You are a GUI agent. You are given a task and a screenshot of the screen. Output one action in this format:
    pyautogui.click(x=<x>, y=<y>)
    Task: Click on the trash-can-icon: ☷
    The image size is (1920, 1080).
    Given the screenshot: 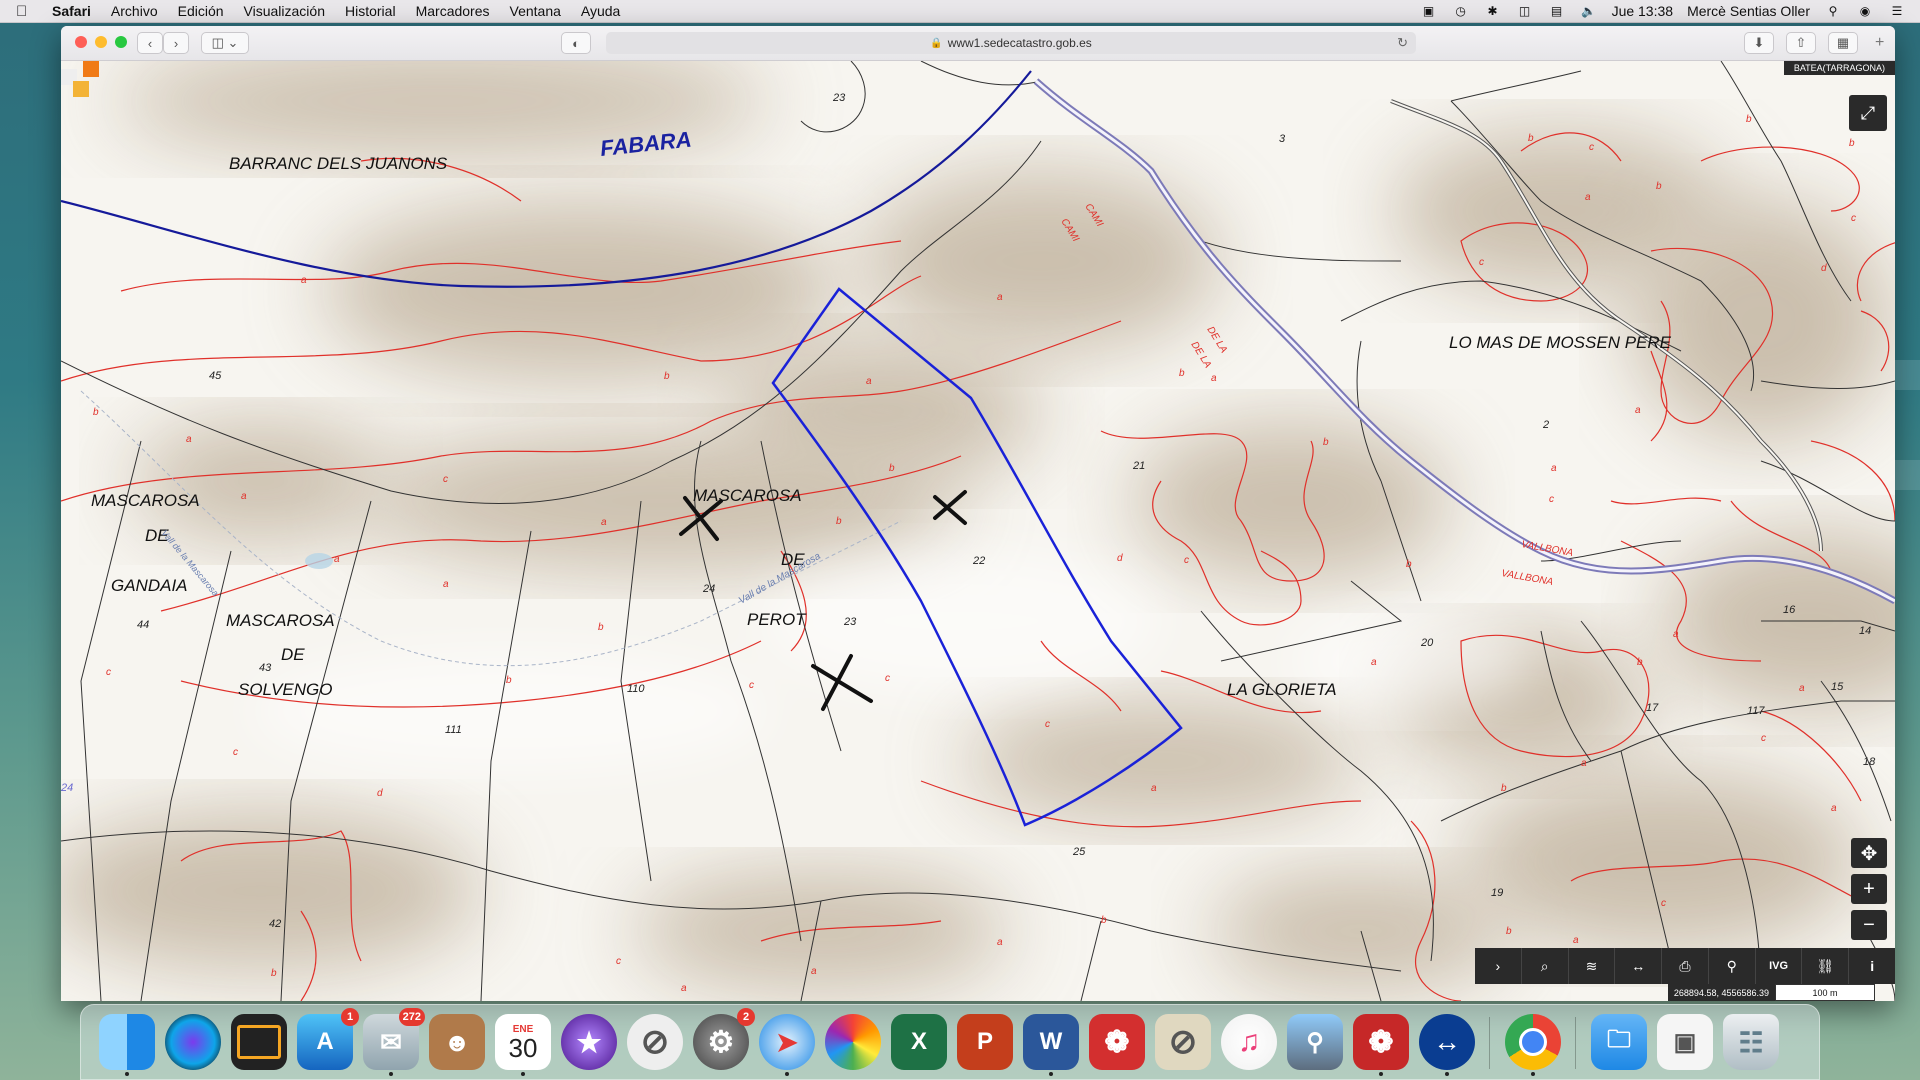 What is the action you would take?
    pyautogui.click(x=1751, y=1042)
    